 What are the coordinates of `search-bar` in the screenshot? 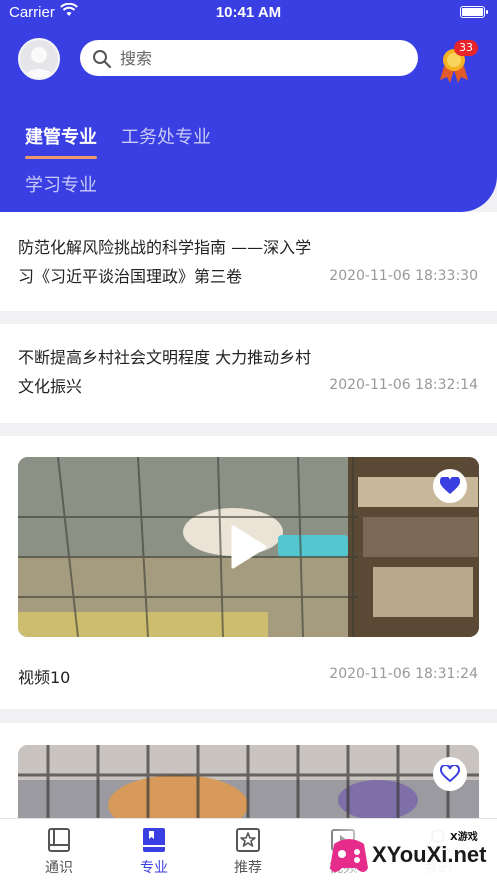 It's located at (249, 58).